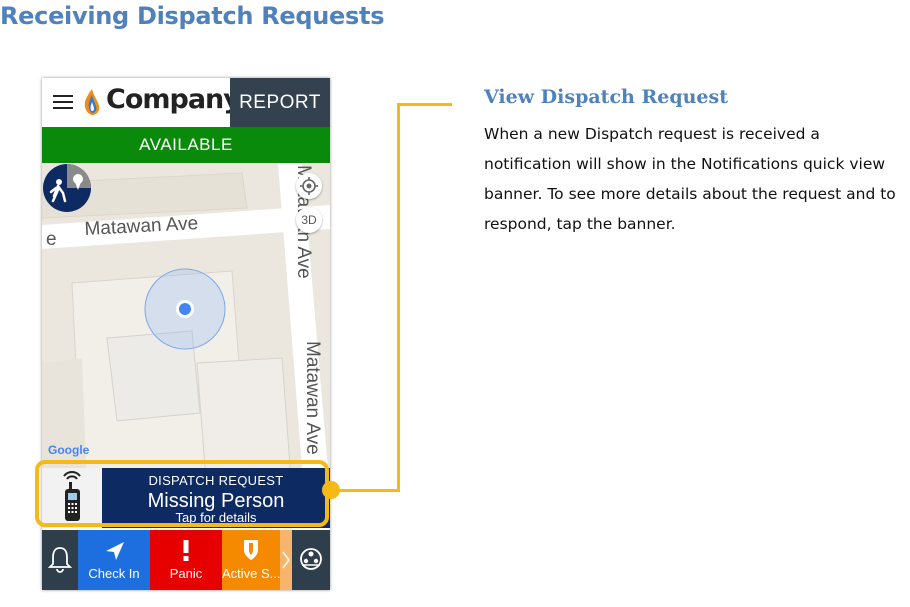  I want to click on bell-icon, so click(60, 560).